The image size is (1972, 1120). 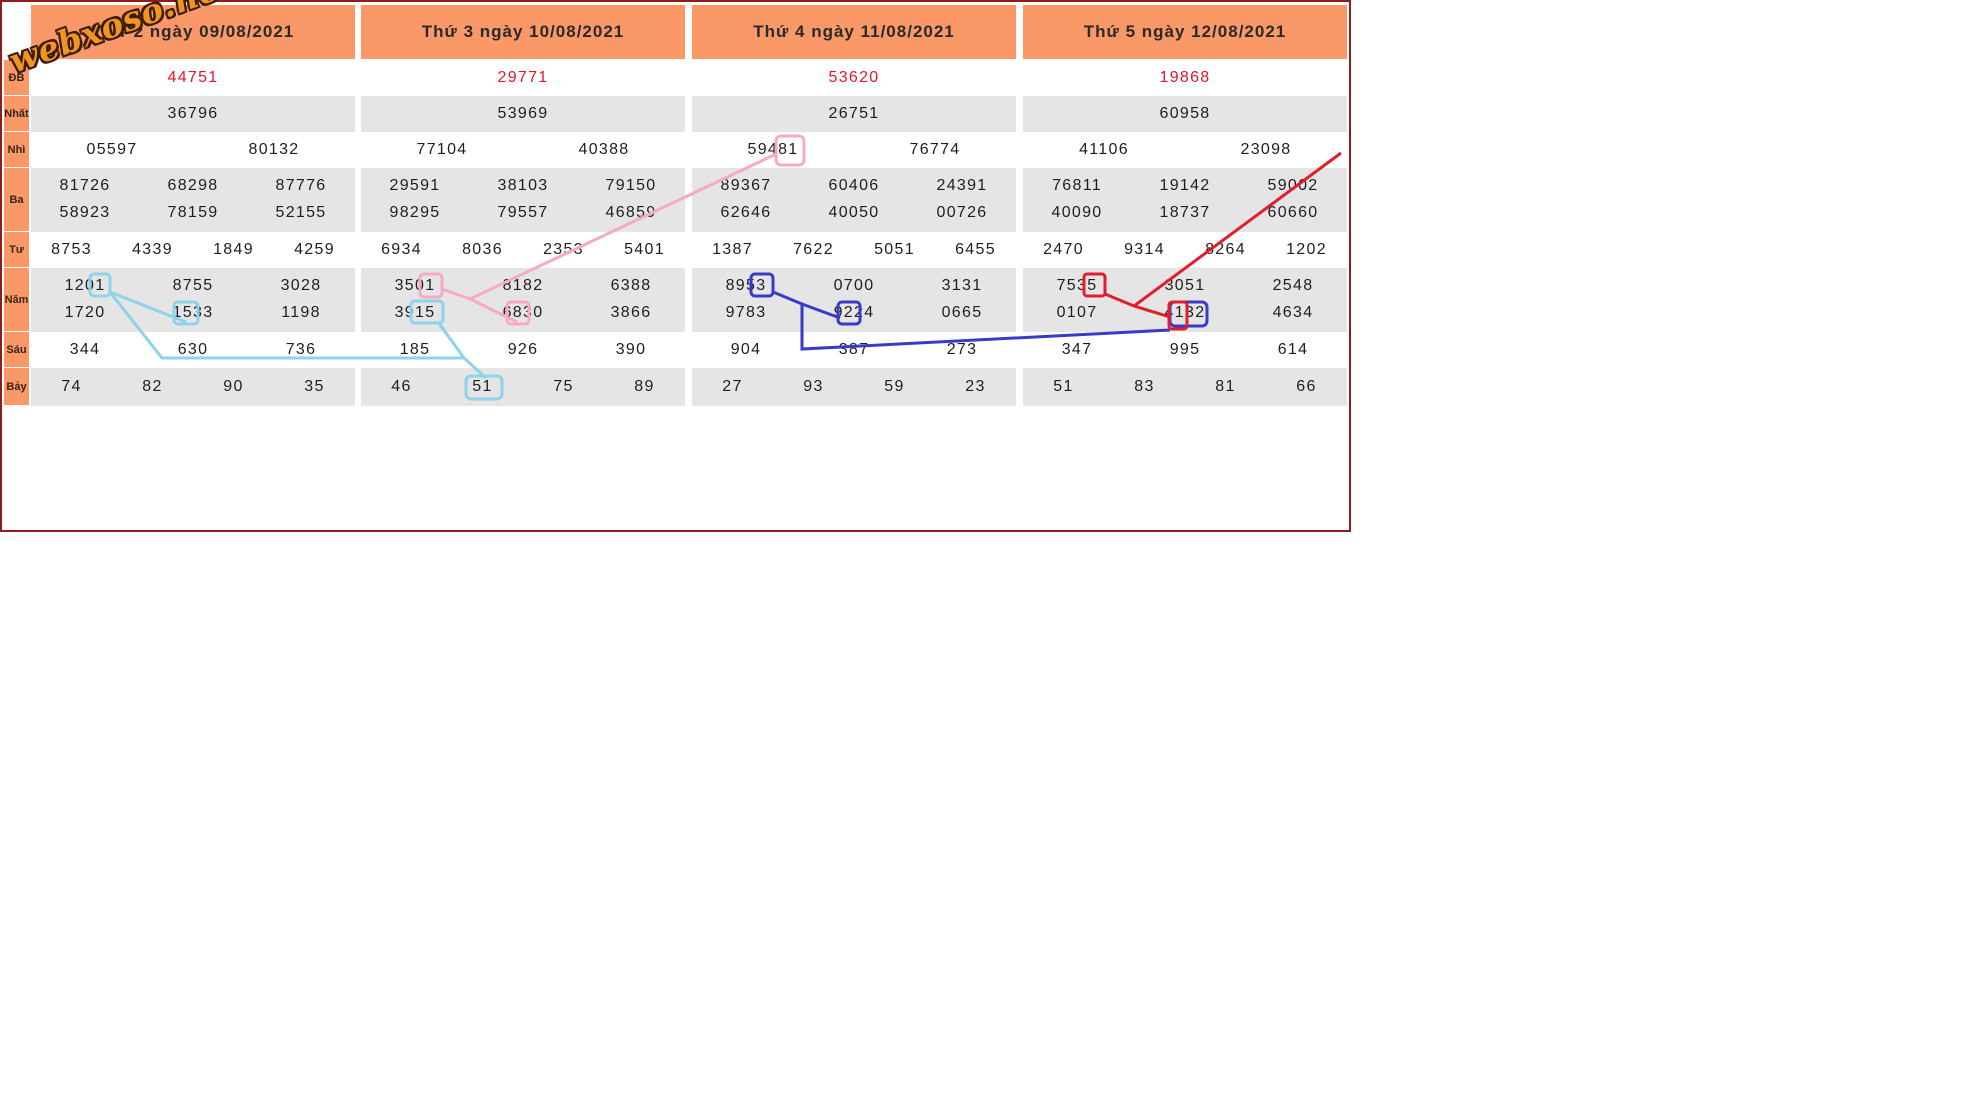 What do you see at coordinates (975, 249) in the screenshot?
I see `prize-number: 6455` at bounding box center [975, 249].